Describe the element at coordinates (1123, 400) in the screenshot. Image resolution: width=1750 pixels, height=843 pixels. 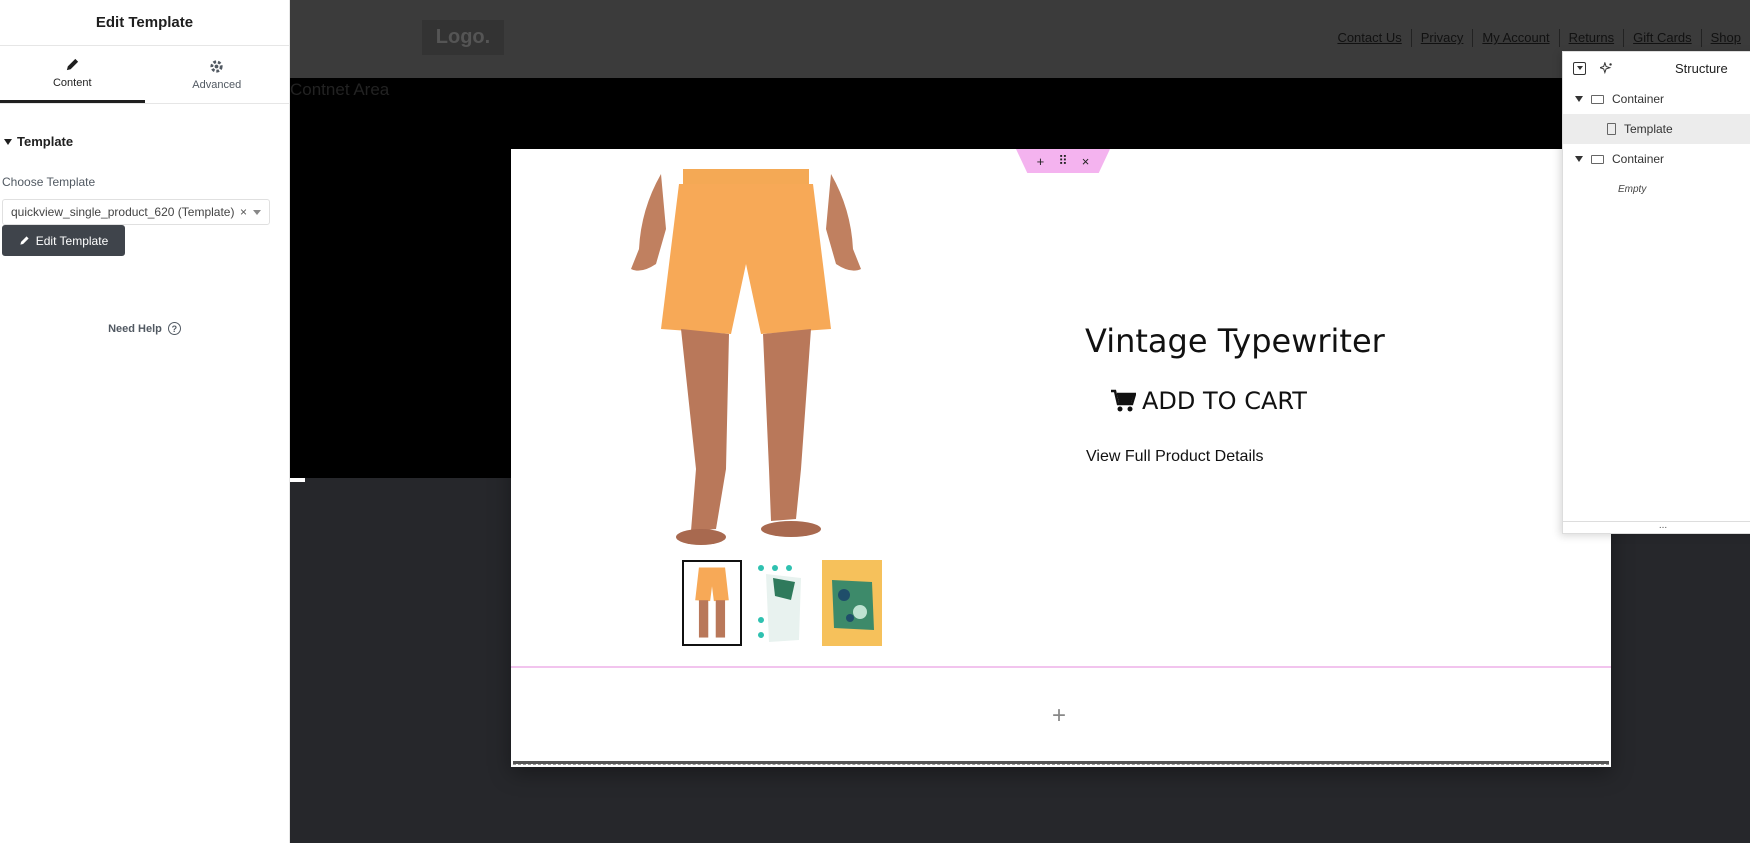
I see `cart-icon` at that location.